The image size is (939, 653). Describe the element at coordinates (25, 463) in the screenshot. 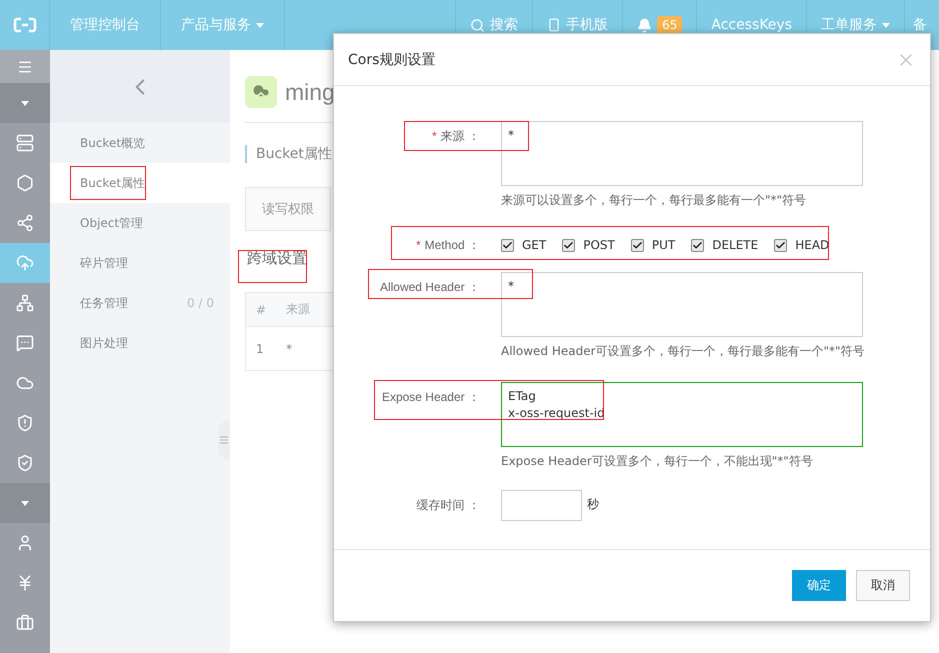

I see `shield-check-icon` at that location.